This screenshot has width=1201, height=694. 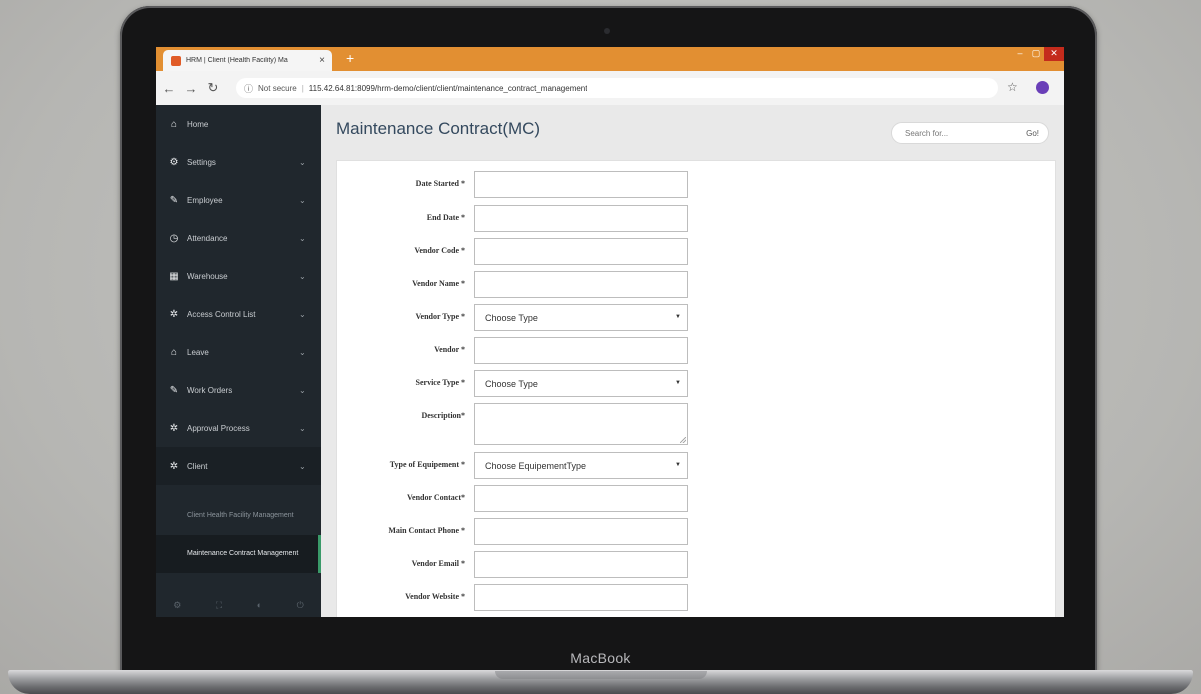 What do you see at coordinates (581, 564) in the screenshot?
I see `vendor-email-input` at bounding box center [581, 564].